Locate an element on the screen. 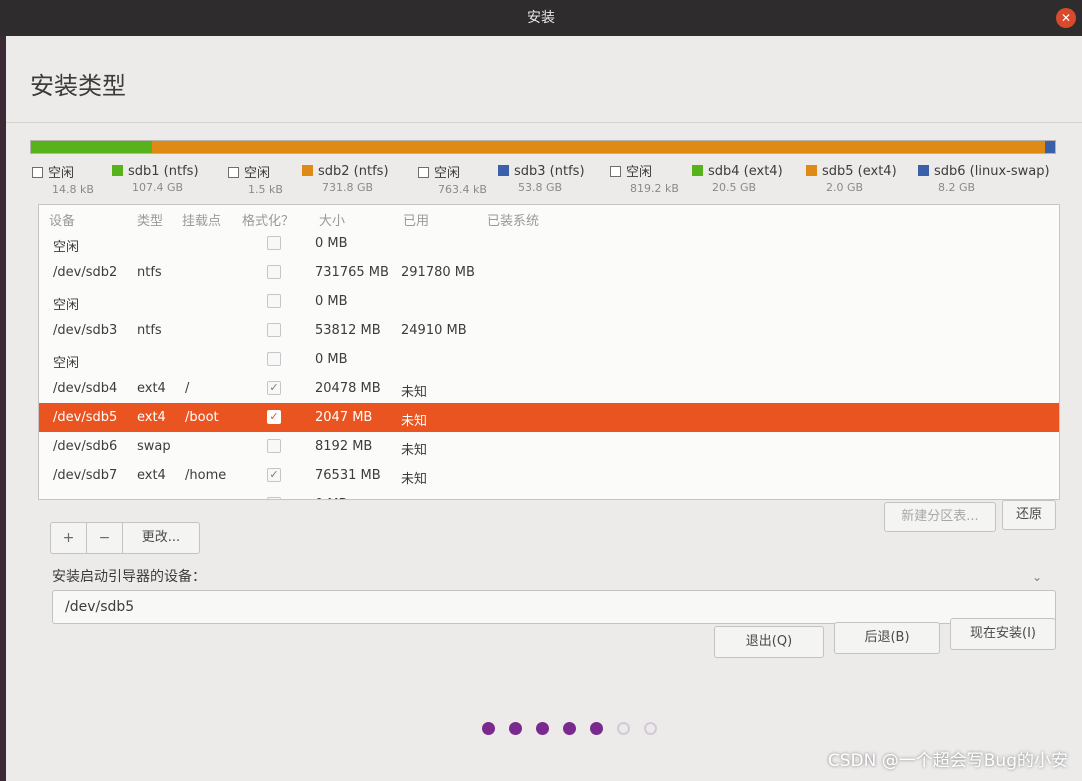 The height and width of the screenshot is (781, 1082). header-size: 大小 is located at coordinates (332, 221).